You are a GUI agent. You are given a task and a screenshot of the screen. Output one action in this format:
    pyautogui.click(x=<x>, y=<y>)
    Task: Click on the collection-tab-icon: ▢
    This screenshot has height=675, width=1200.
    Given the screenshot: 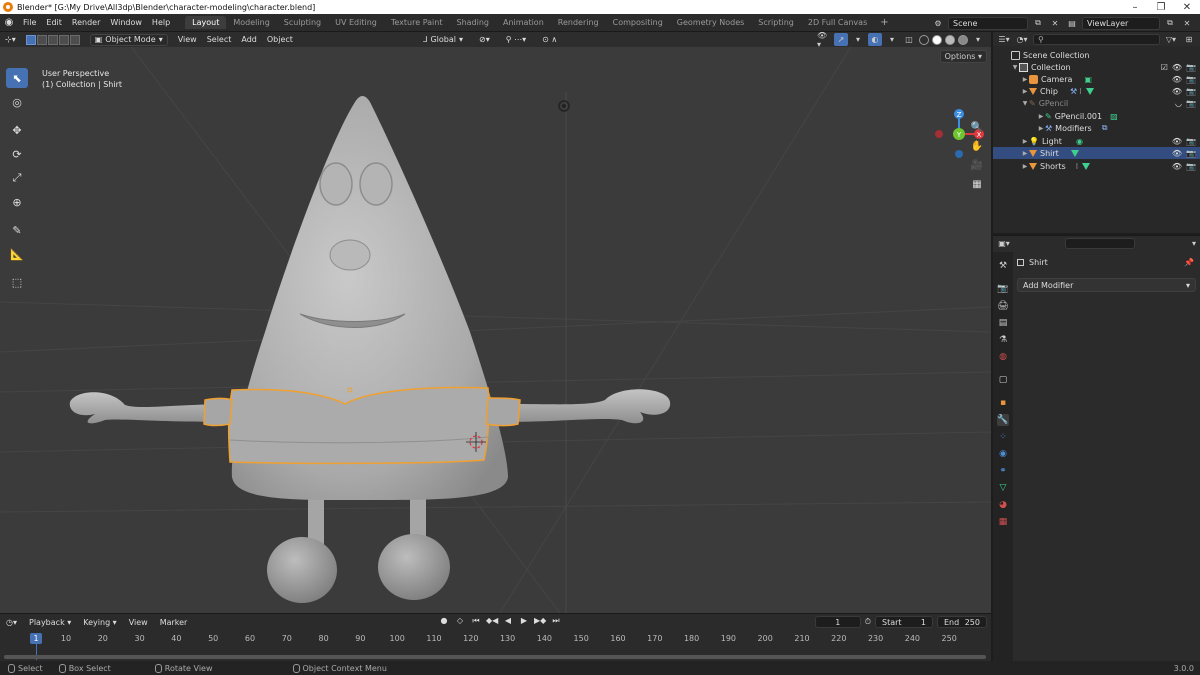 What is the action you would take?
    pyautogui.click(x=1003, y=380)
    